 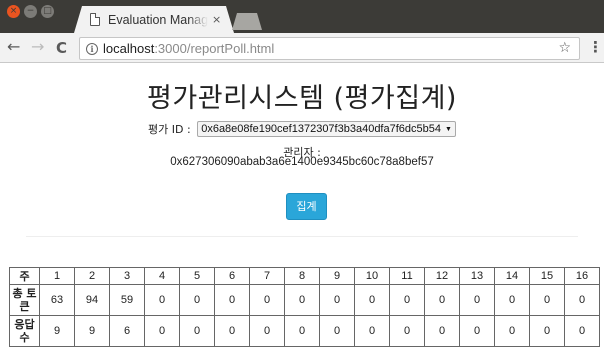 I want to click on week-column-header: 3, so click(x=127, y=276).